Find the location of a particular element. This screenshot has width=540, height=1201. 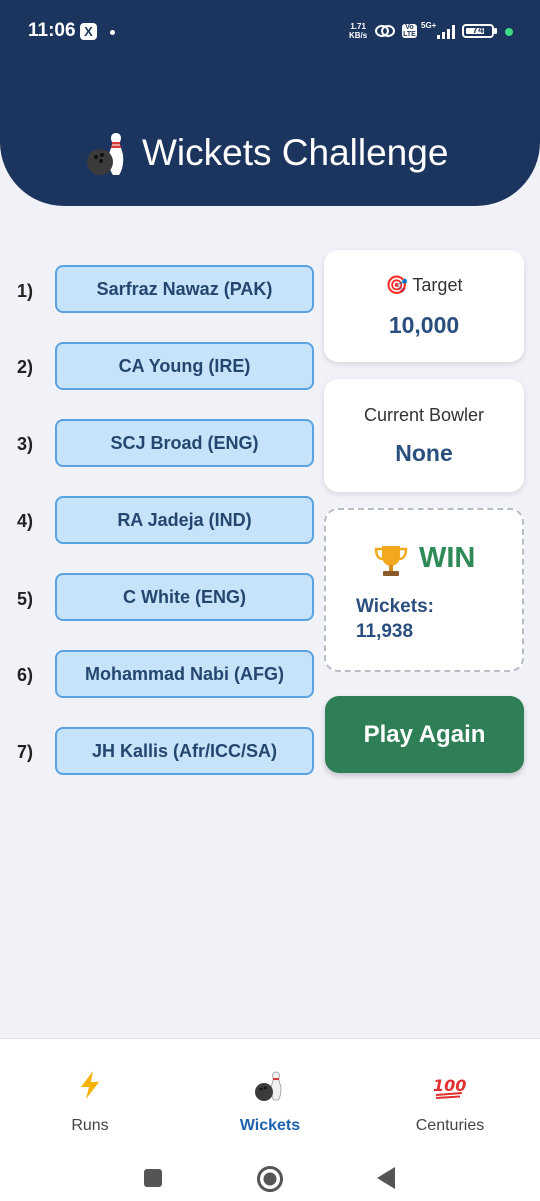

result-status: WIN is located at coordinates (447, 558).